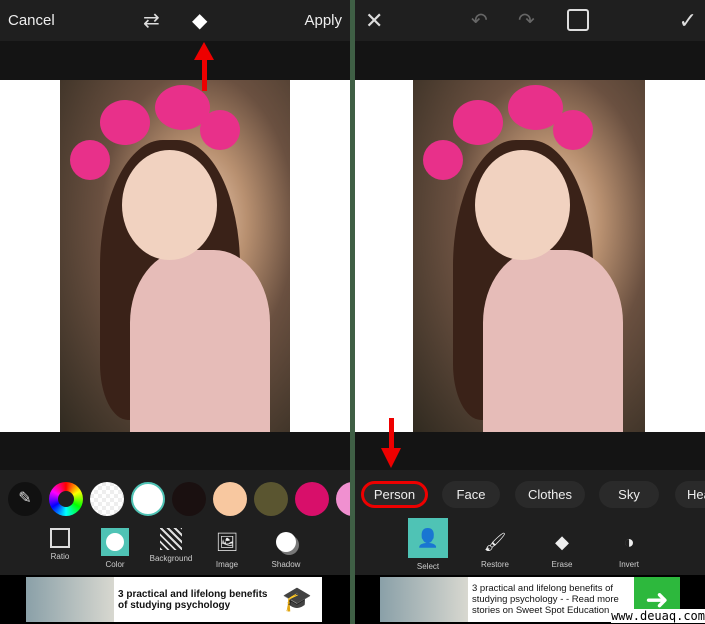  I want to click on tool-erase: ◆ Erase, so click(562, 549).